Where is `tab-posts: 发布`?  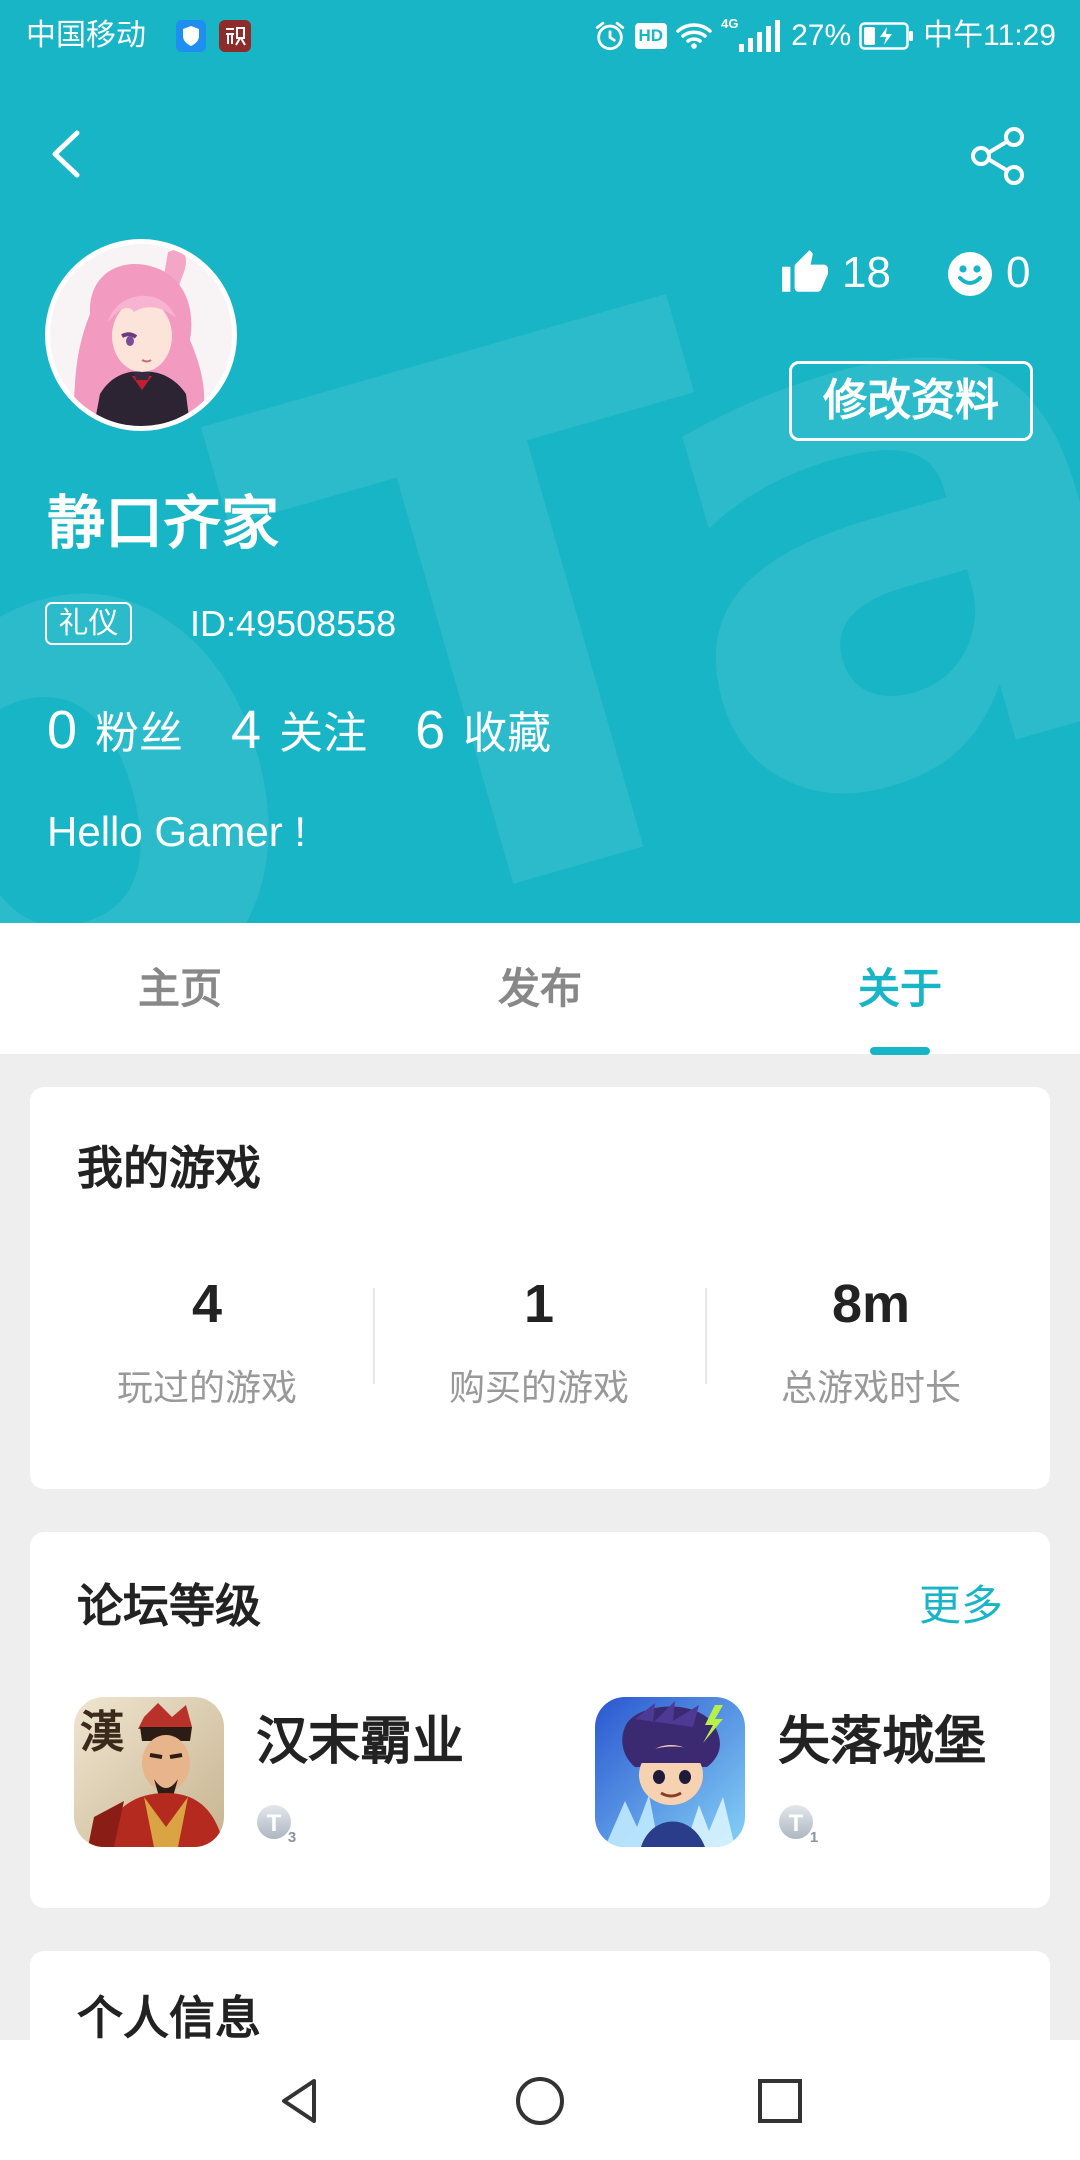
tab-posts: 发布 is located at coordinates (540, 988).